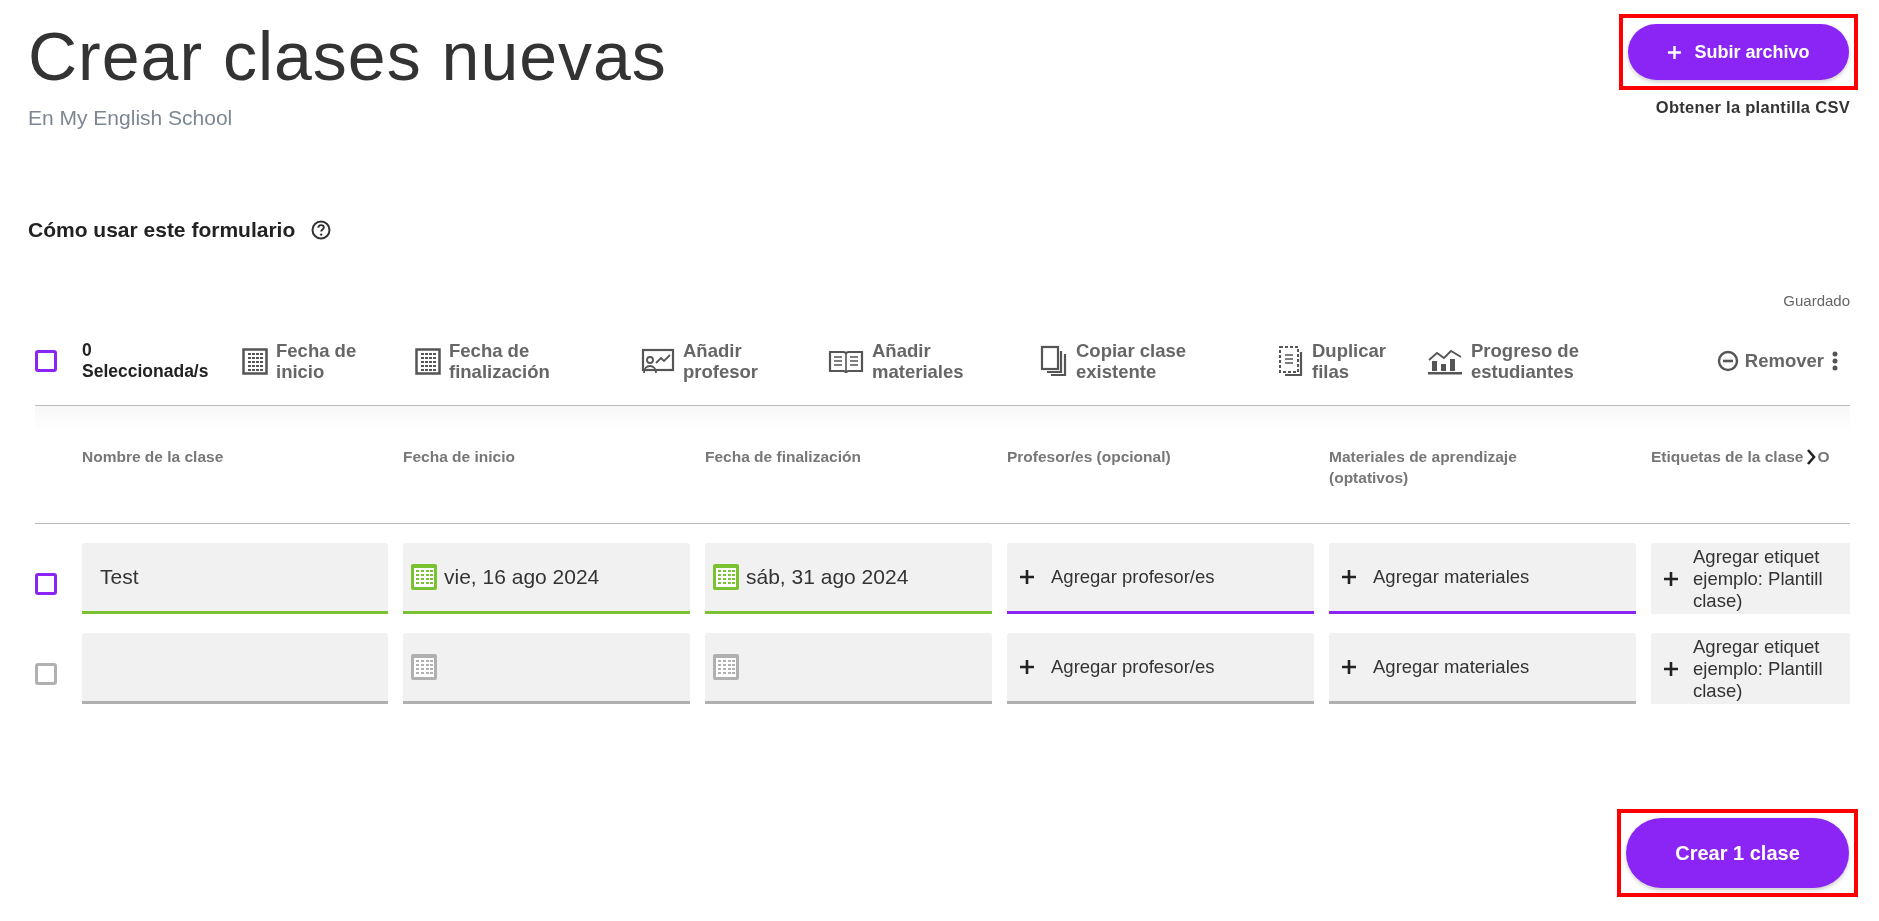  What do you see at coordinates (1816, 300) in the screenshot?
I see `save-status: Guardado` at bounding box center [1816, 300].